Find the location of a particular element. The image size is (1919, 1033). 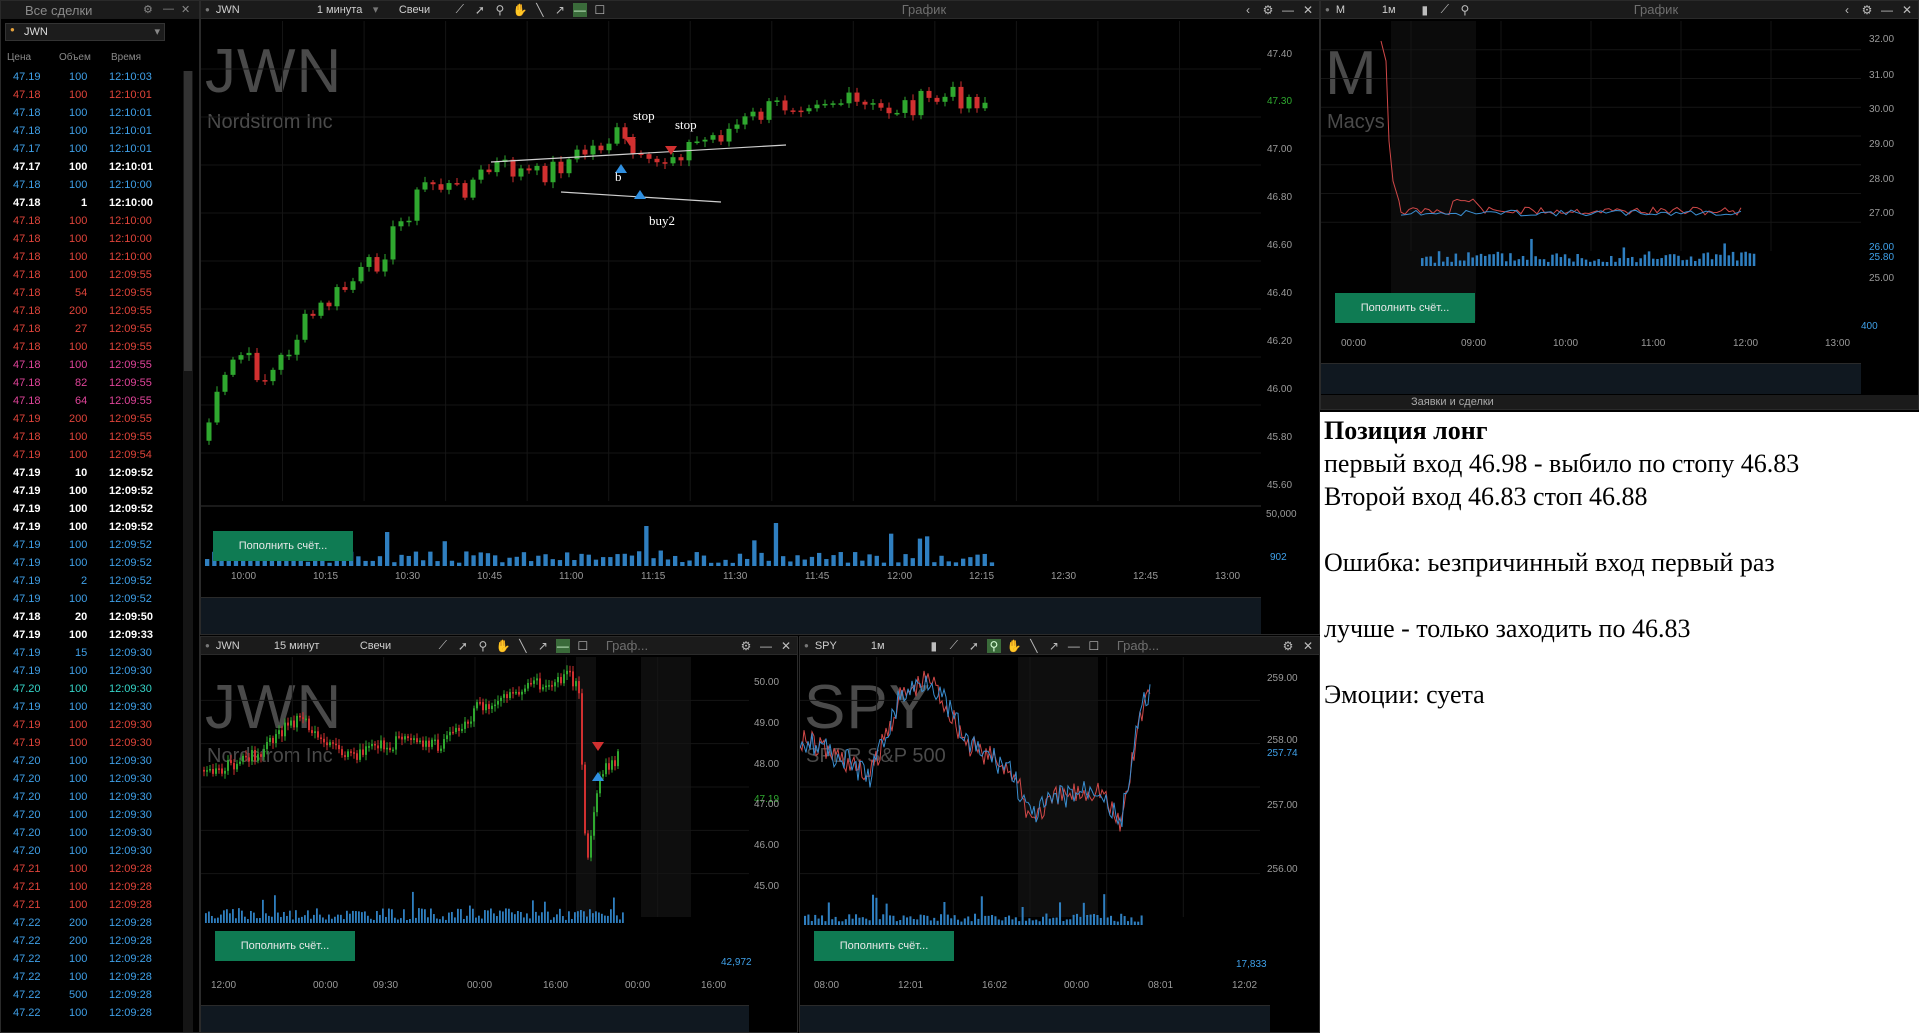

symbol-dropdown: SPY is located at coordinates (840, 646).